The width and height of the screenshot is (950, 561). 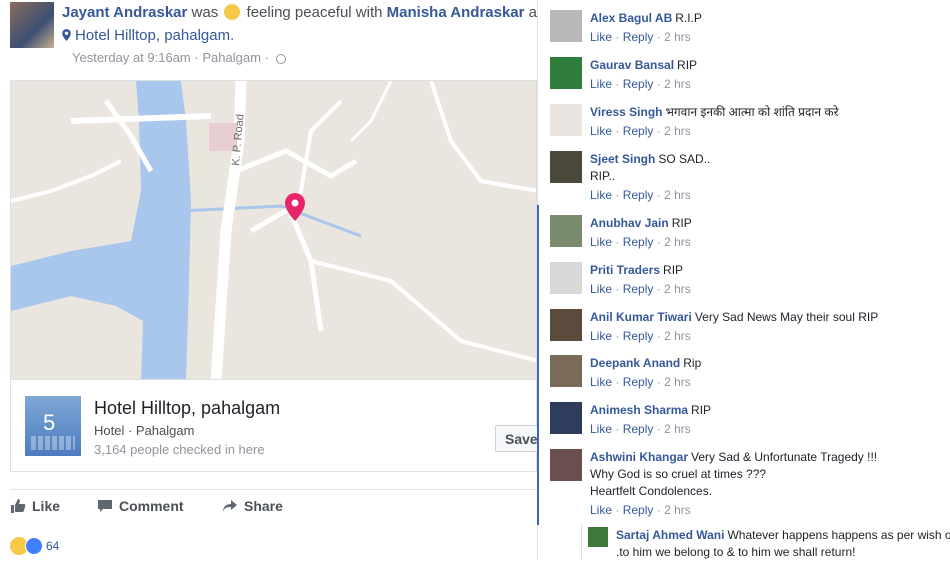 What do you see at coordinates (131, 57) in the screenshot?
I see `post-timestamp: Yesterday at 9:16am` at bounding box center [131, 57].